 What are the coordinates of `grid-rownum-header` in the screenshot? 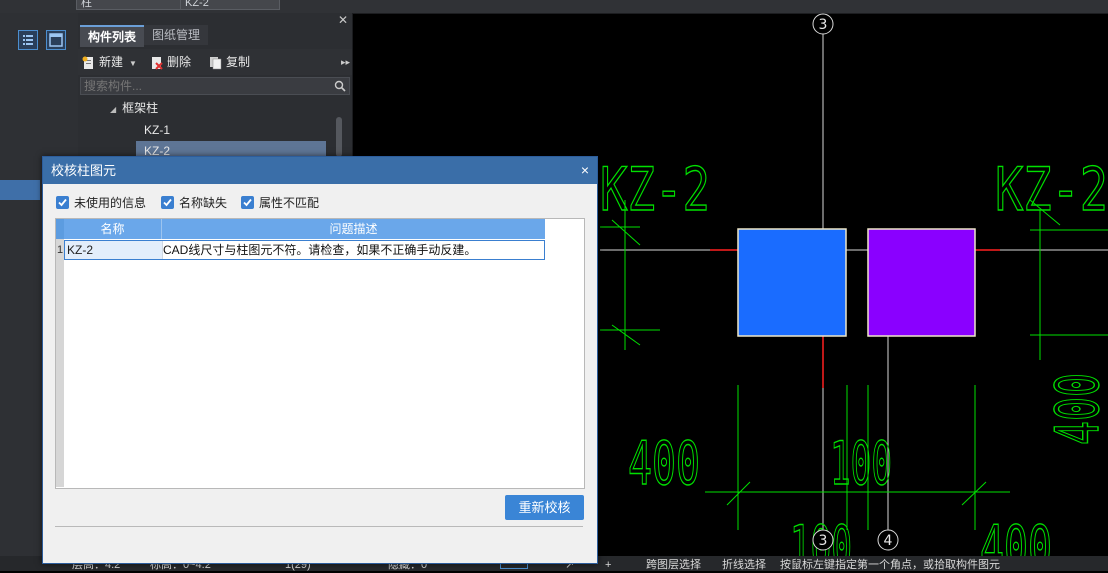 It's located at (60, 229).